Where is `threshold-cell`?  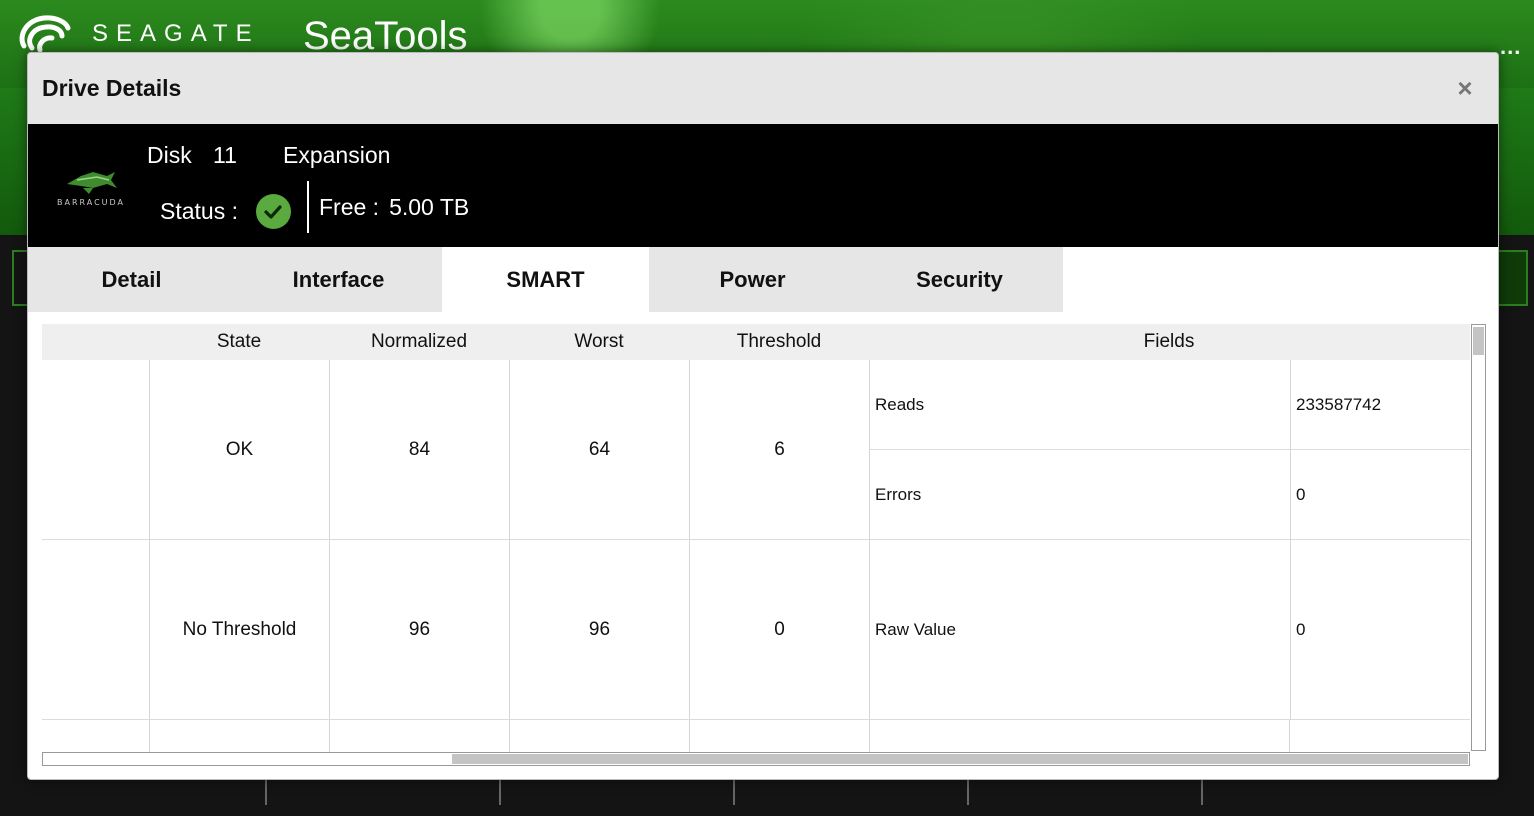 threshold-cell is located at coordinates (779, 736).